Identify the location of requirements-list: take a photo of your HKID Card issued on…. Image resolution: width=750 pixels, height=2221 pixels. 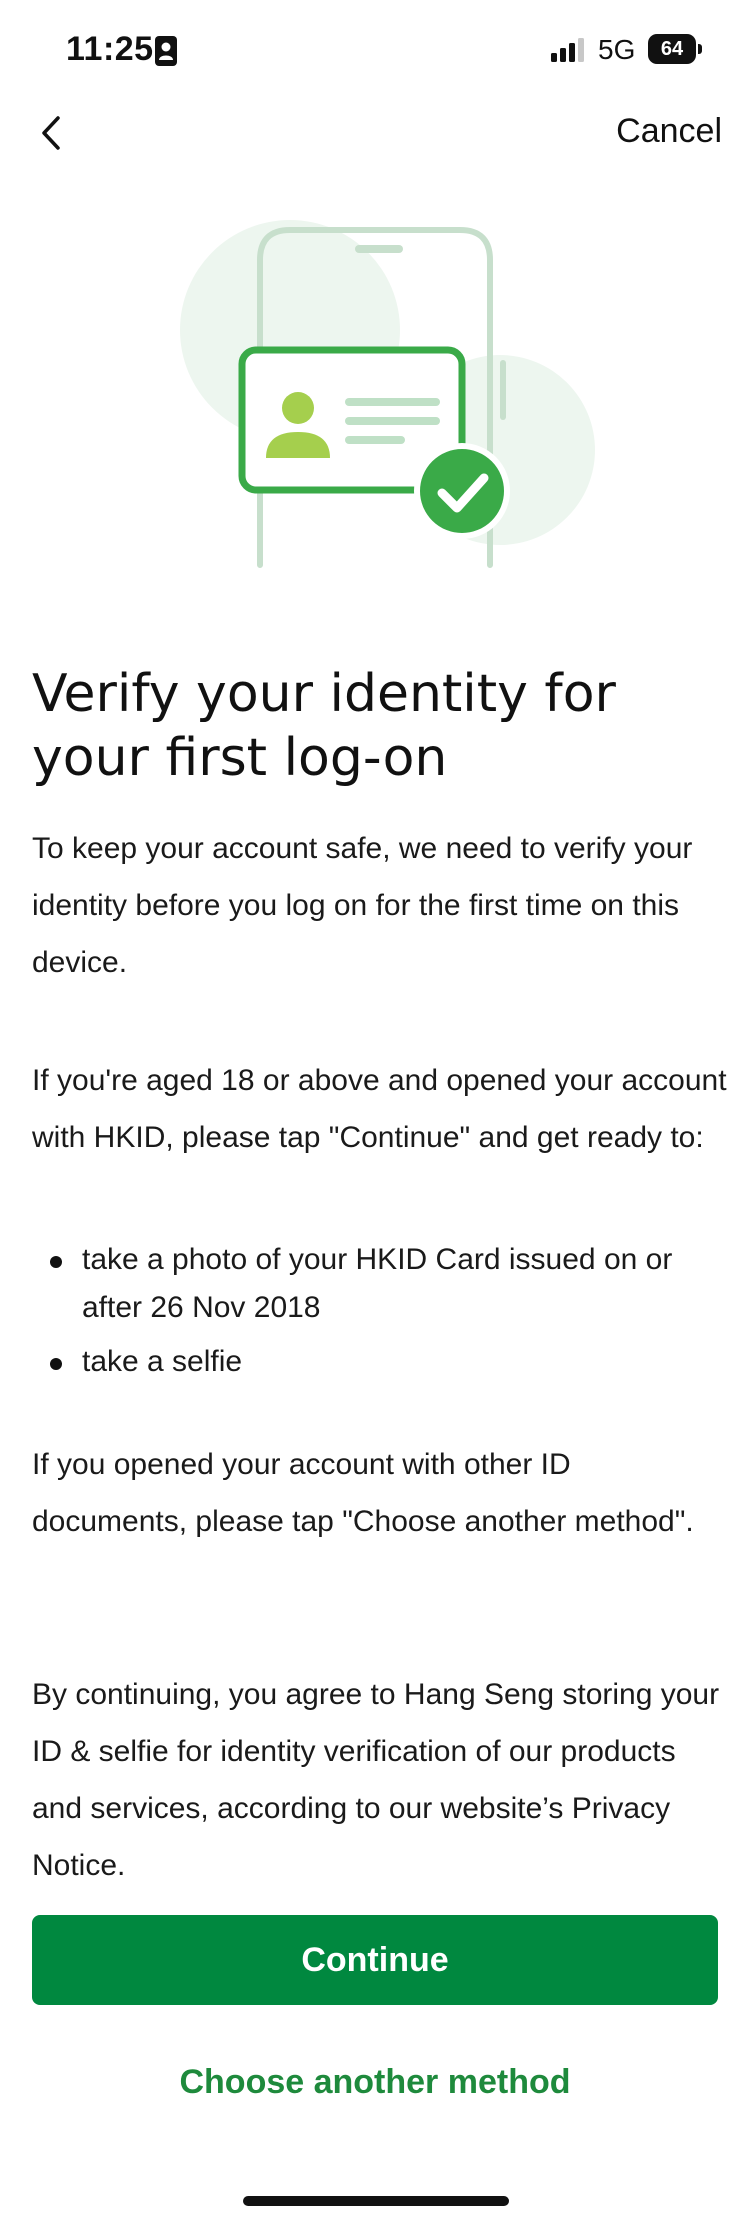
(382, 1311).